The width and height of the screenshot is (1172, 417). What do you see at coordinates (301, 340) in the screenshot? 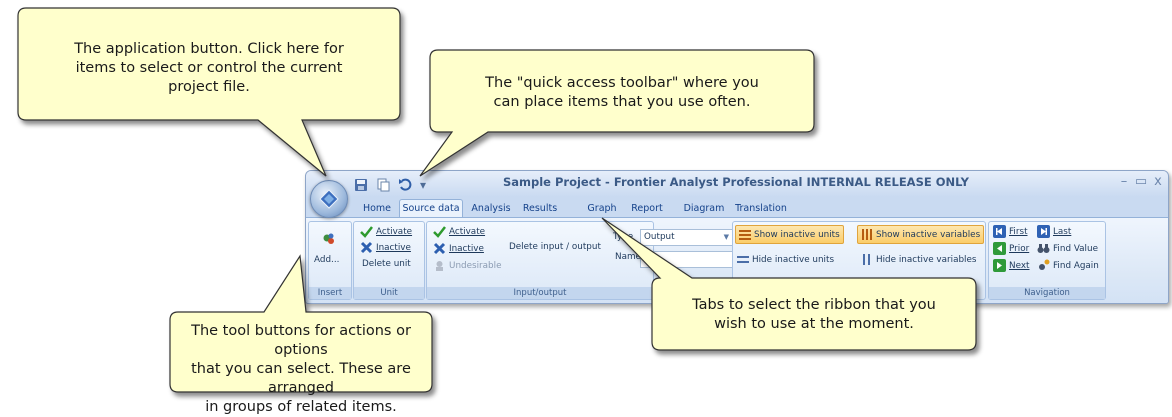
I see `callout-tools-line-1: The tool buttons for actions or options` at bounding box center [301, 340].